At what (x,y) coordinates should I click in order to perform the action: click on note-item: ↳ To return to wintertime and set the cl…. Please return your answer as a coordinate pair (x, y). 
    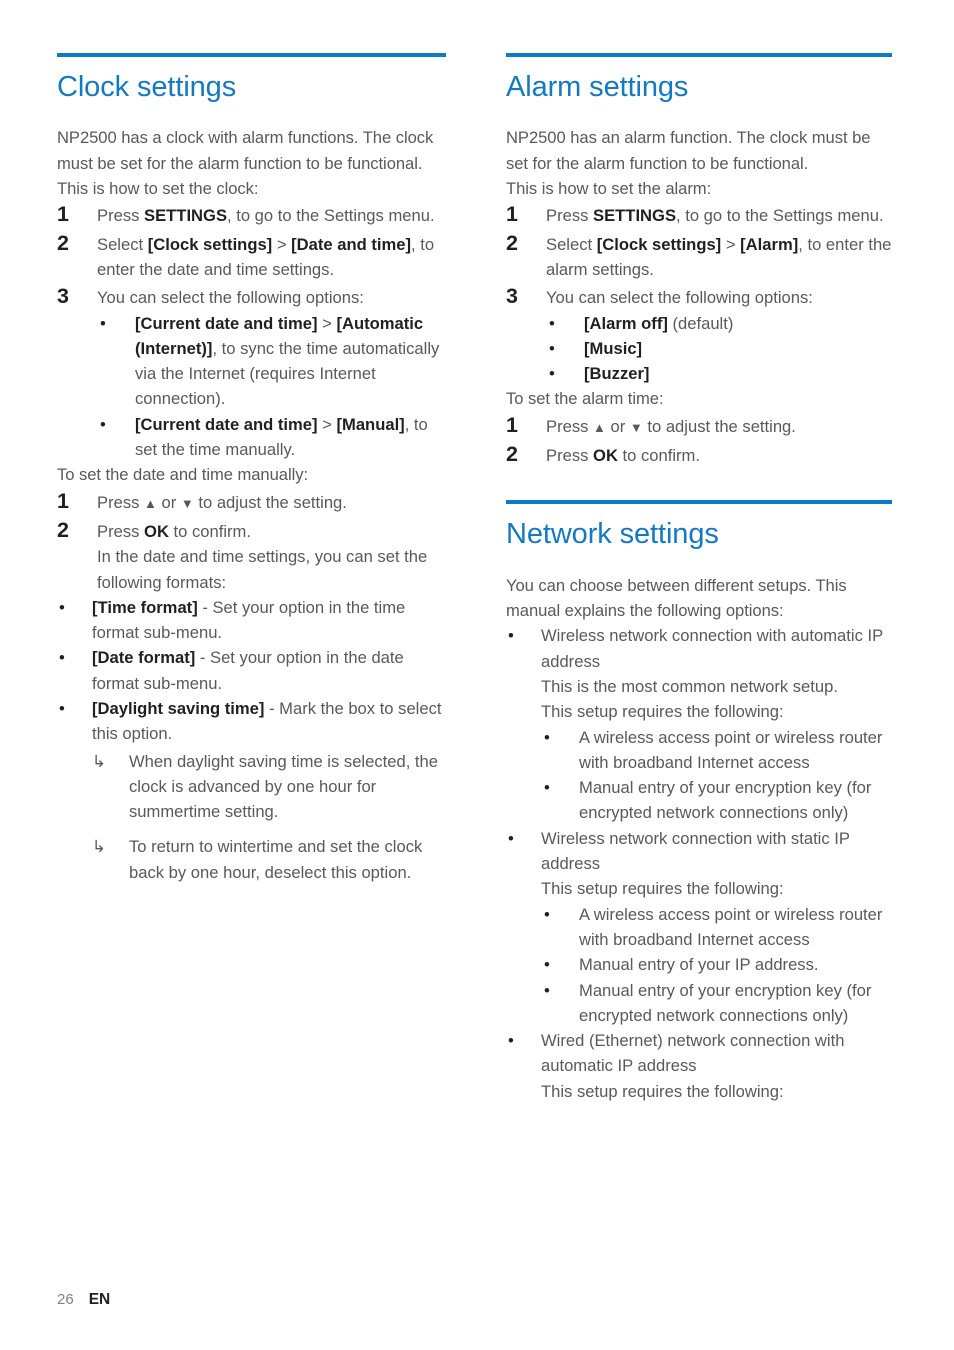
    Looking at the image, I should click on (269, 859).